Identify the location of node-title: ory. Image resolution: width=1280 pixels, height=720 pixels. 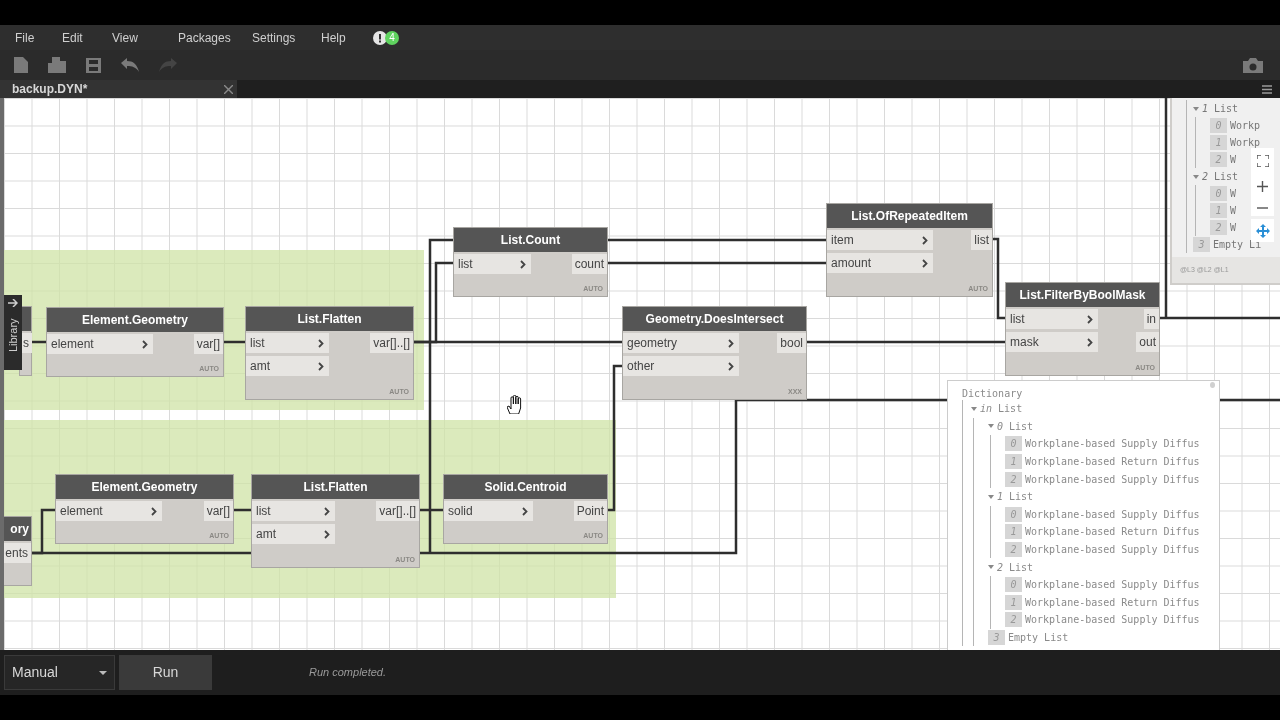
(17, 529).